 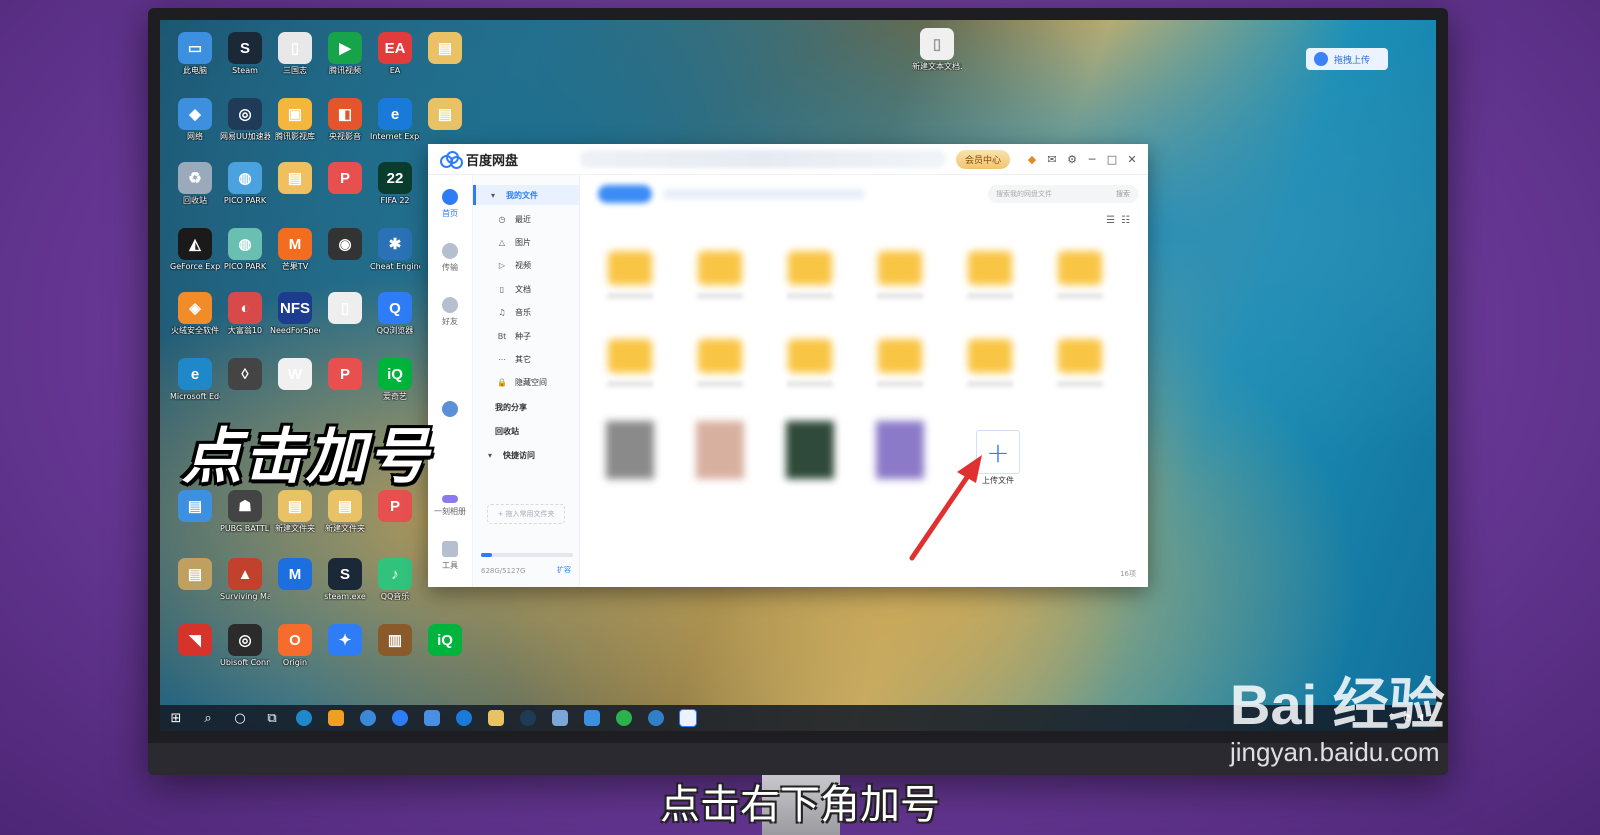 I want to click on arrow-shaft, so click(x=942, y=514).